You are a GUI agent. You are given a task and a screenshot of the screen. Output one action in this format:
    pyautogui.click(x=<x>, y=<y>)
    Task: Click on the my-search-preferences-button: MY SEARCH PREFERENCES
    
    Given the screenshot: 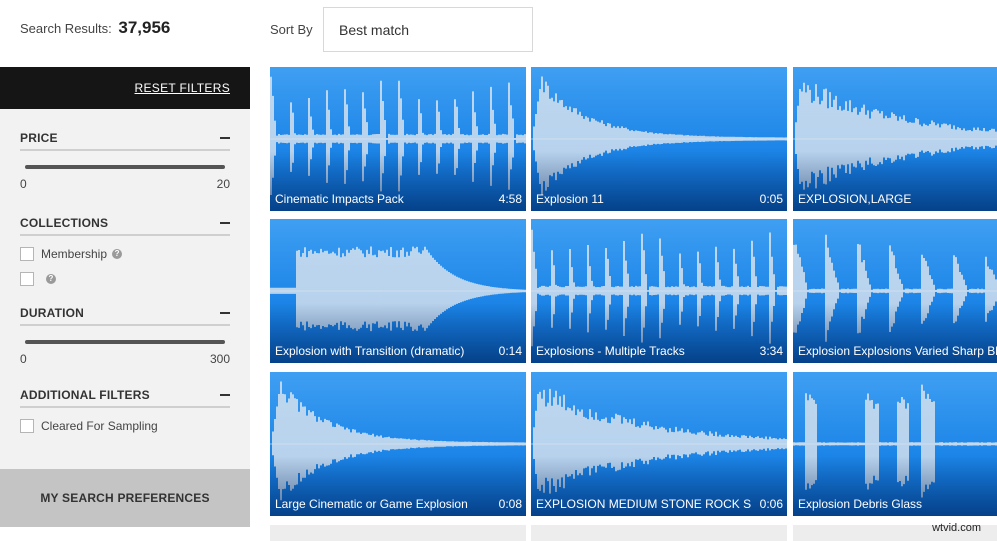 What is the action you would take?
    pyautogui.click(x=125, y=498)
    